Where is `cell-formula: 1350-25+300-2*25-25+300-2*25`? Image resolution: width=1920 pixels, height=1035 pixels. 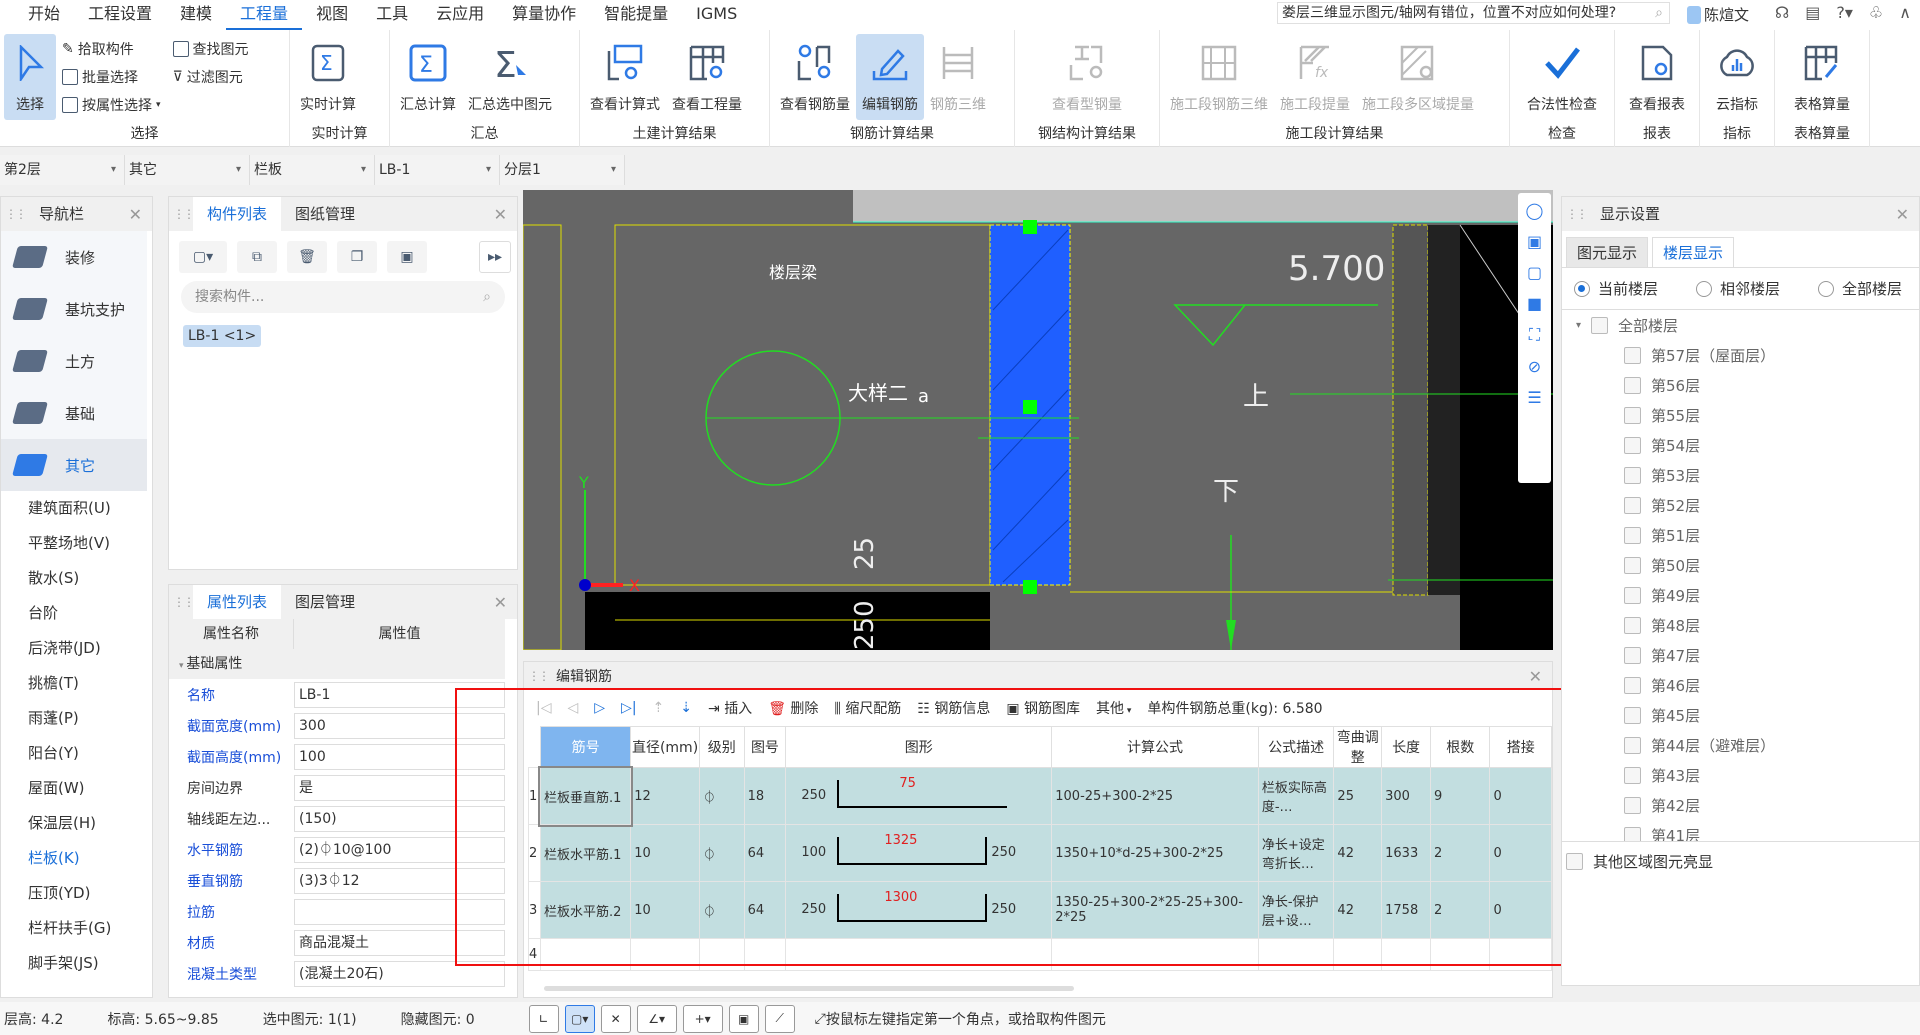 cell-formula: 1350-25+300-2*25-25+300-2*25 is located at coordinates (1155, 910).